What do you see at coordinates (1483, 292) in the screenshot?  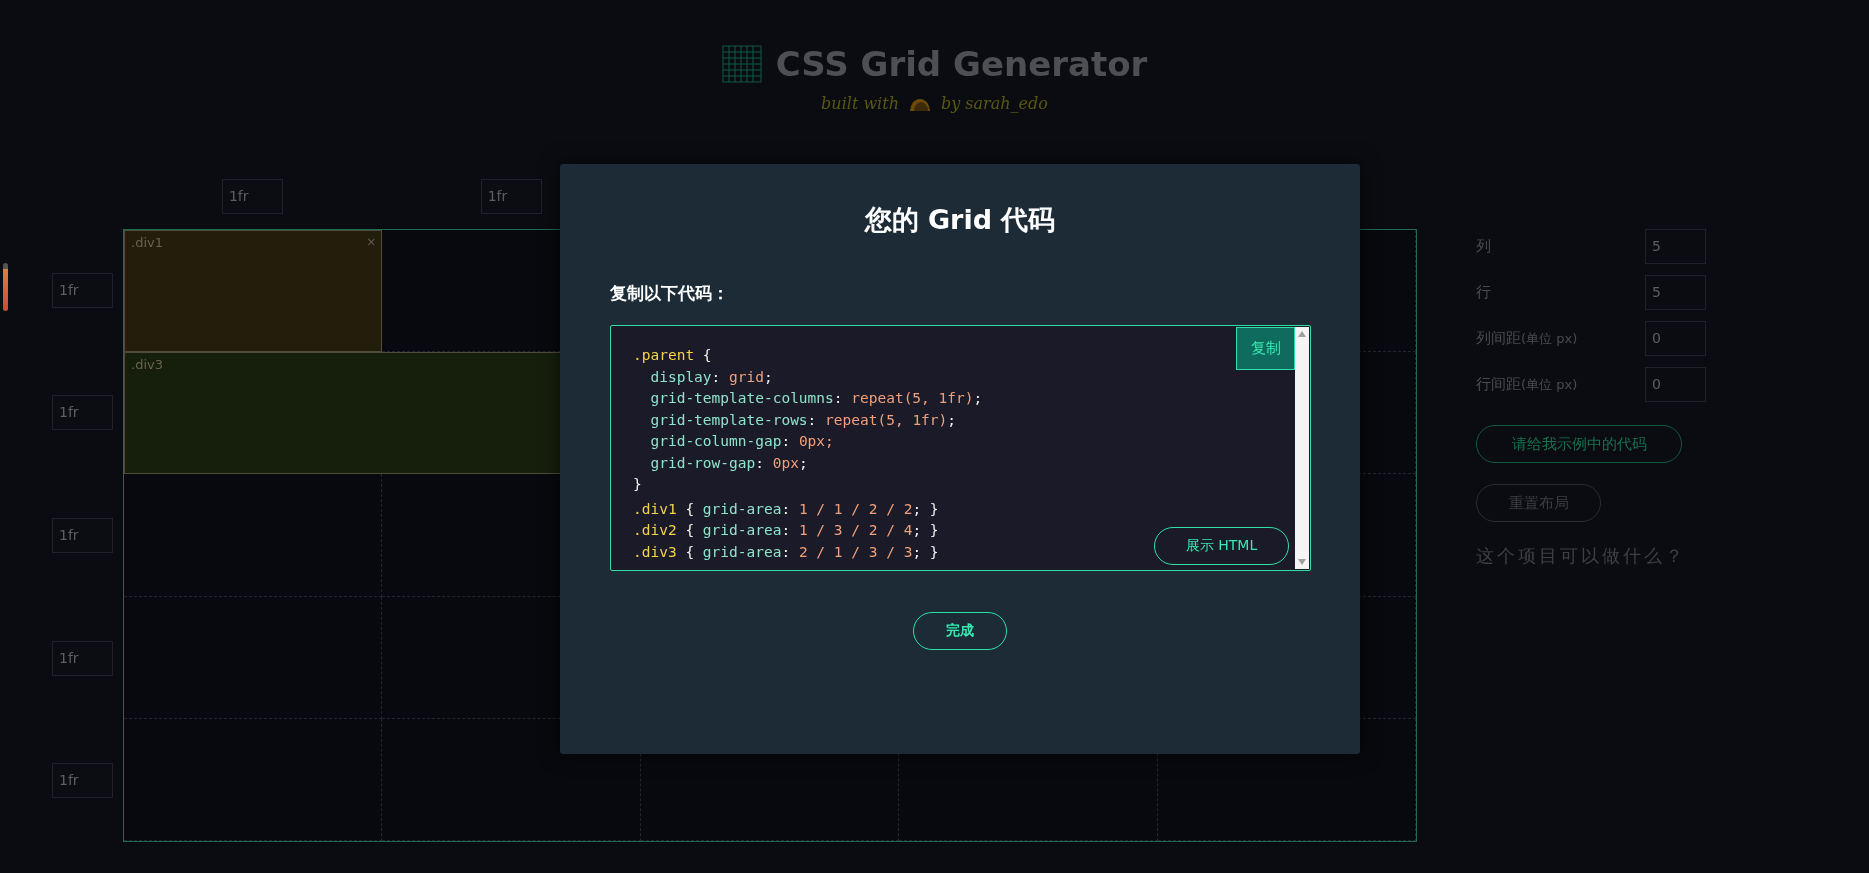 I see `setting-label: 行` at bounding box center [1483, 292].